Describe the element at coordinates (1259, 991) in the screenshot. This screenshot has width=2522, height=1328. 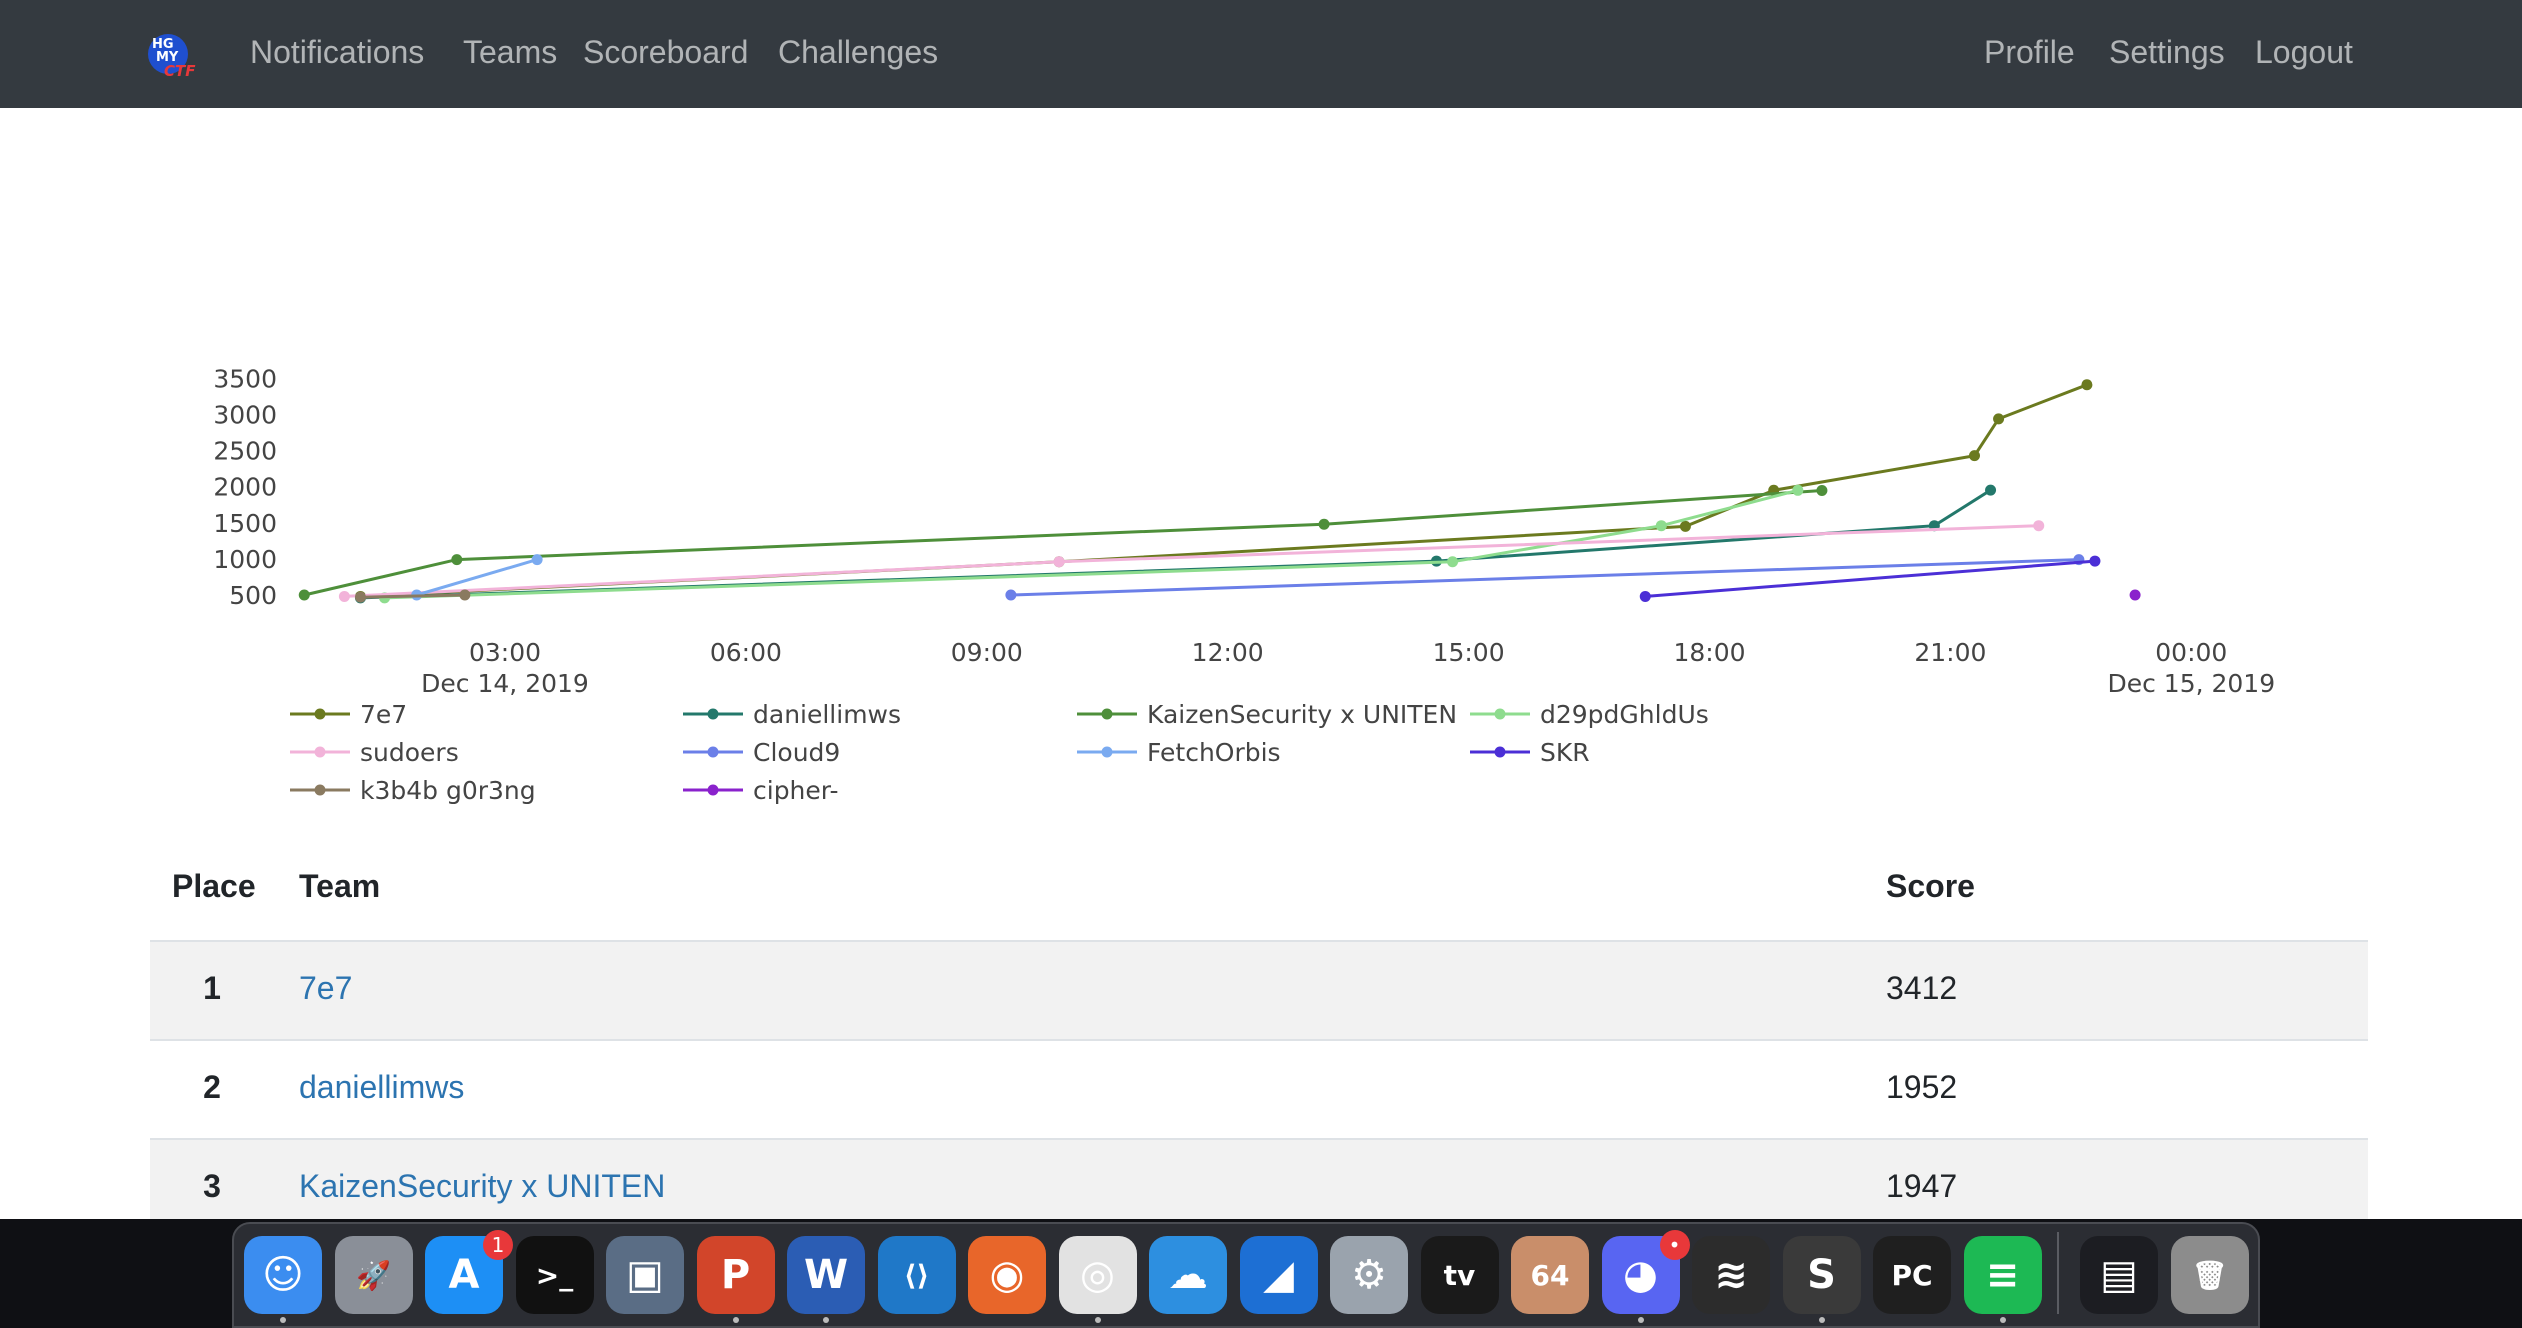
I see `table-row: 1 7e7 3412` at that location.